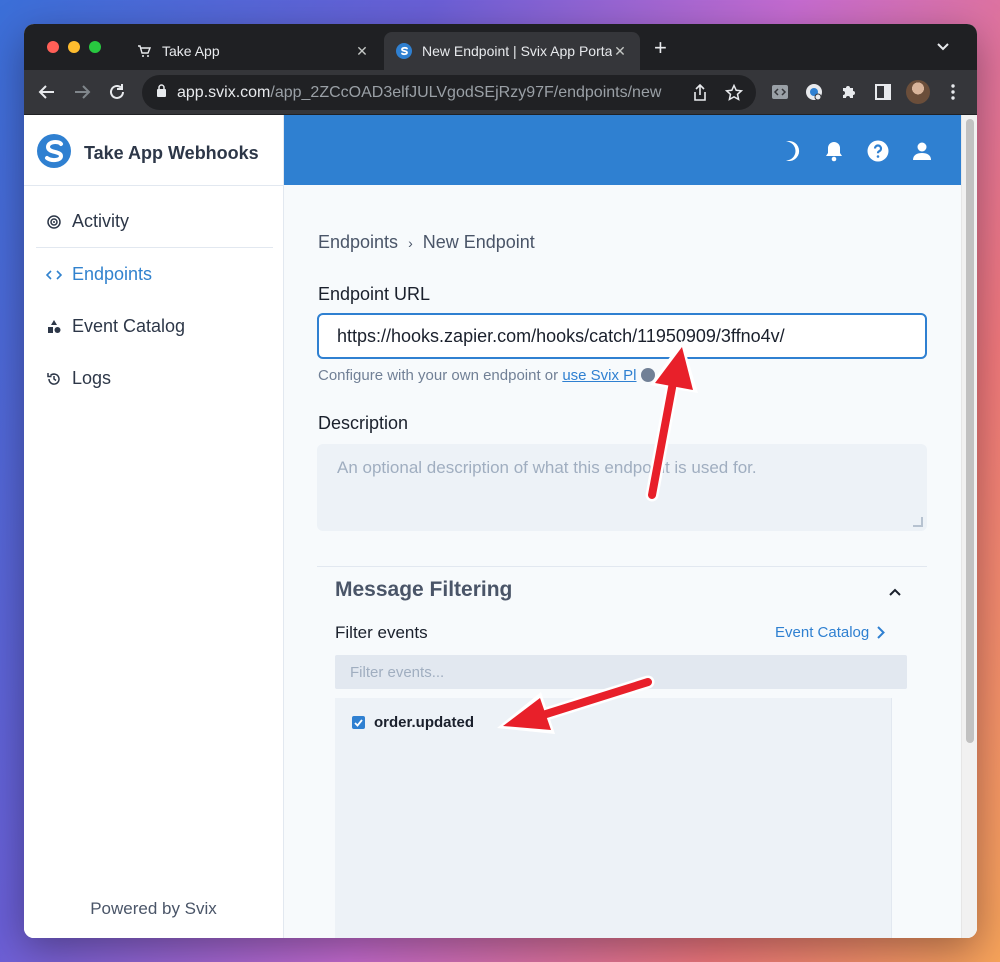  Describe the element at coordinates (363, 423) in the screenshot. I see `description-label: Description` at that location.